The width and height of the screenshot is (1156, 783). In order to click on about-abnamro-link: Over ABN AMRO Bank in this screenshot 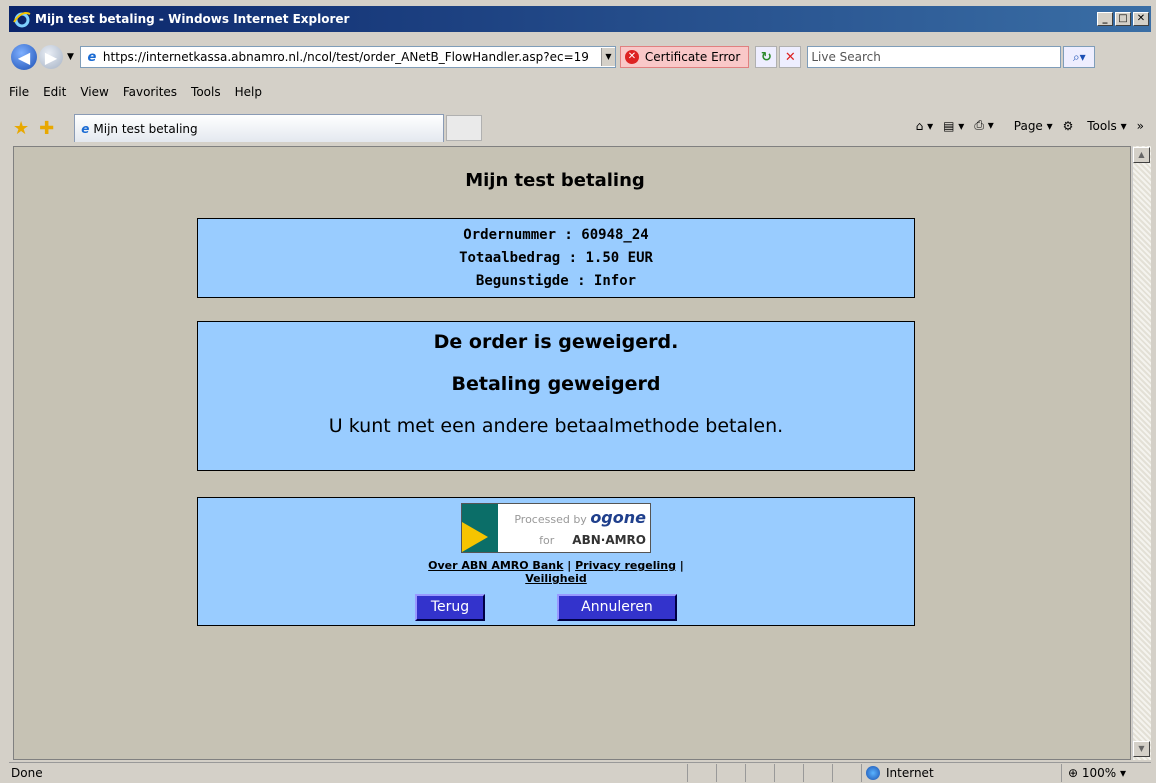, I will do `click(495, 565)`.